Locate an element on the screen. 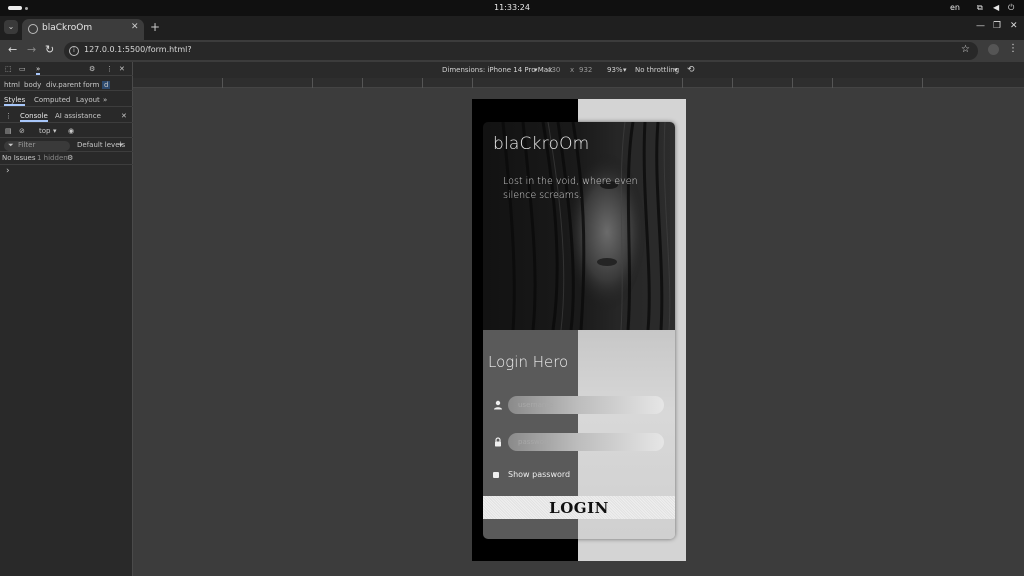 This screenshot has width=1024, height=576. keyboard-language: en is located at coordinates (955, 7).